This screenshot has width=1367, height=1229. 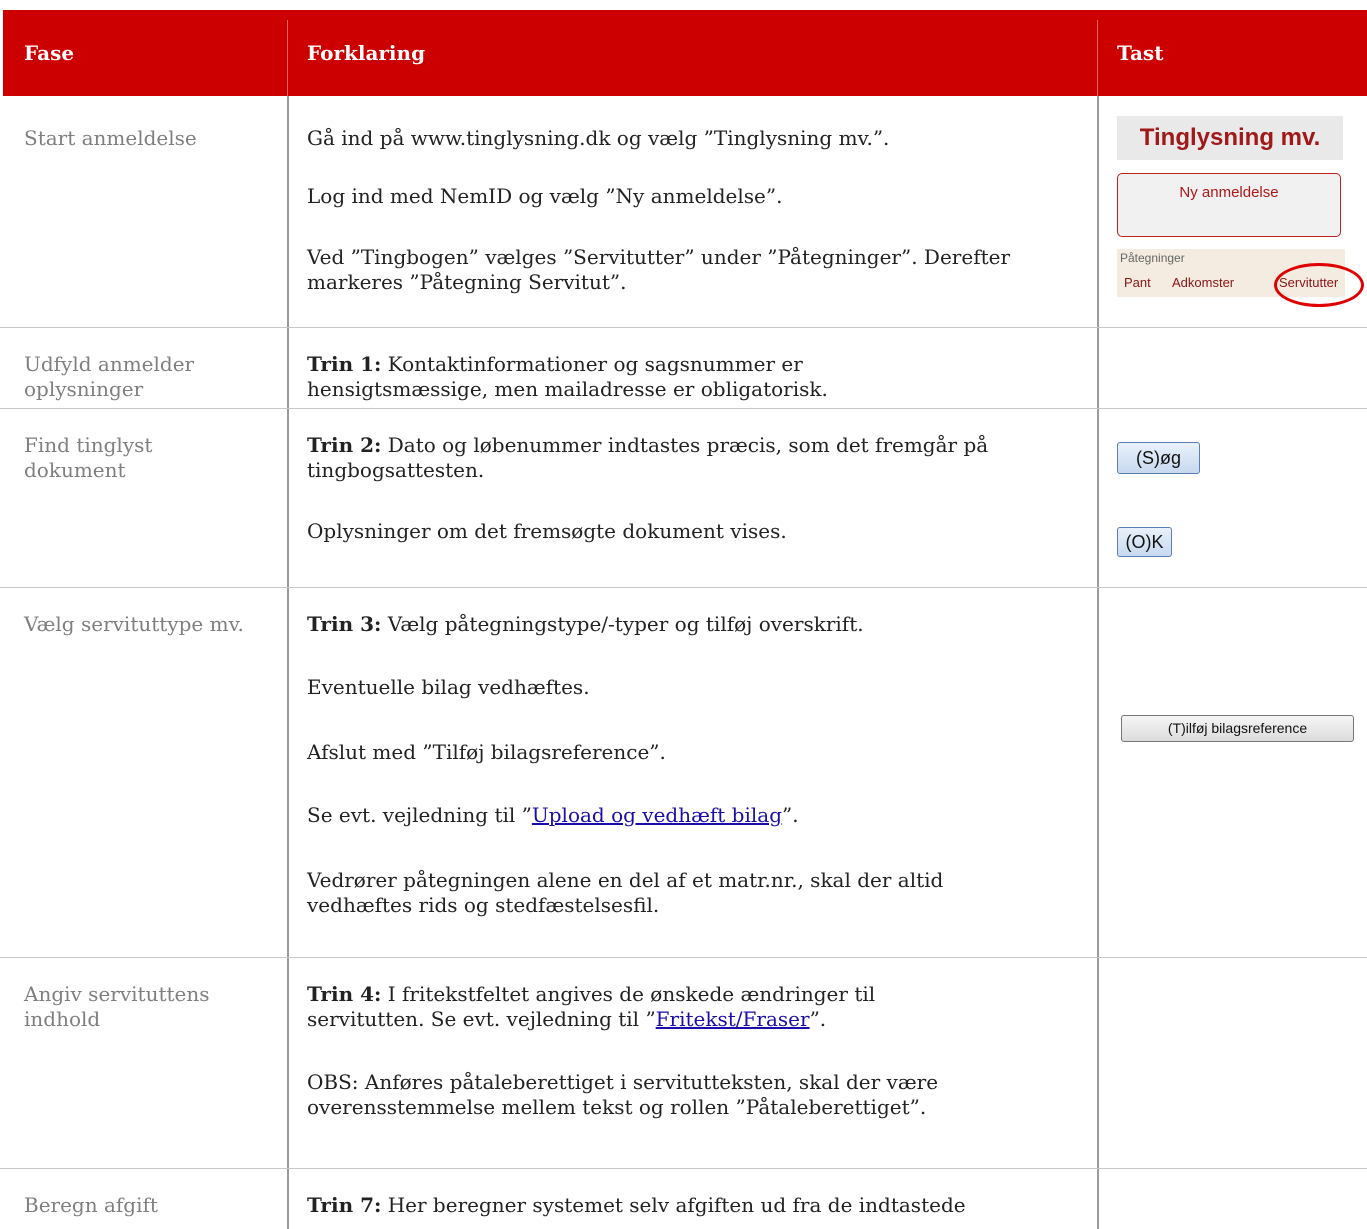 What do you see at coordinates (88, 457) in the screenshot?
I see `fase-cell: Find tinglyst dokument` at bounding box center [88, 457].